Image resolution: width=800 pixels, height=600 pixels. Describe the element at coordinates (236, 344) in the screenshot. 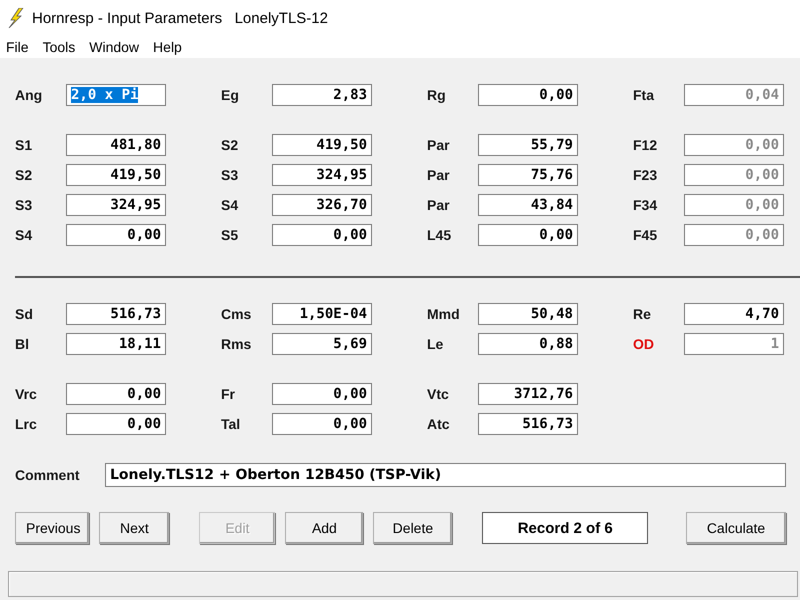

I see `field-label: Rms` at that location.